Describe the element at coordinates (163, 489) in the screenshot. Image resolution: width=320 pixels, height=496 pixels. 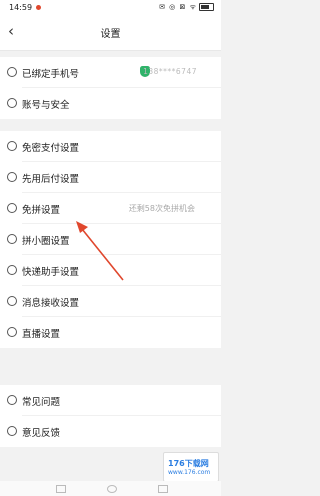
I see `back-icon` at that location.